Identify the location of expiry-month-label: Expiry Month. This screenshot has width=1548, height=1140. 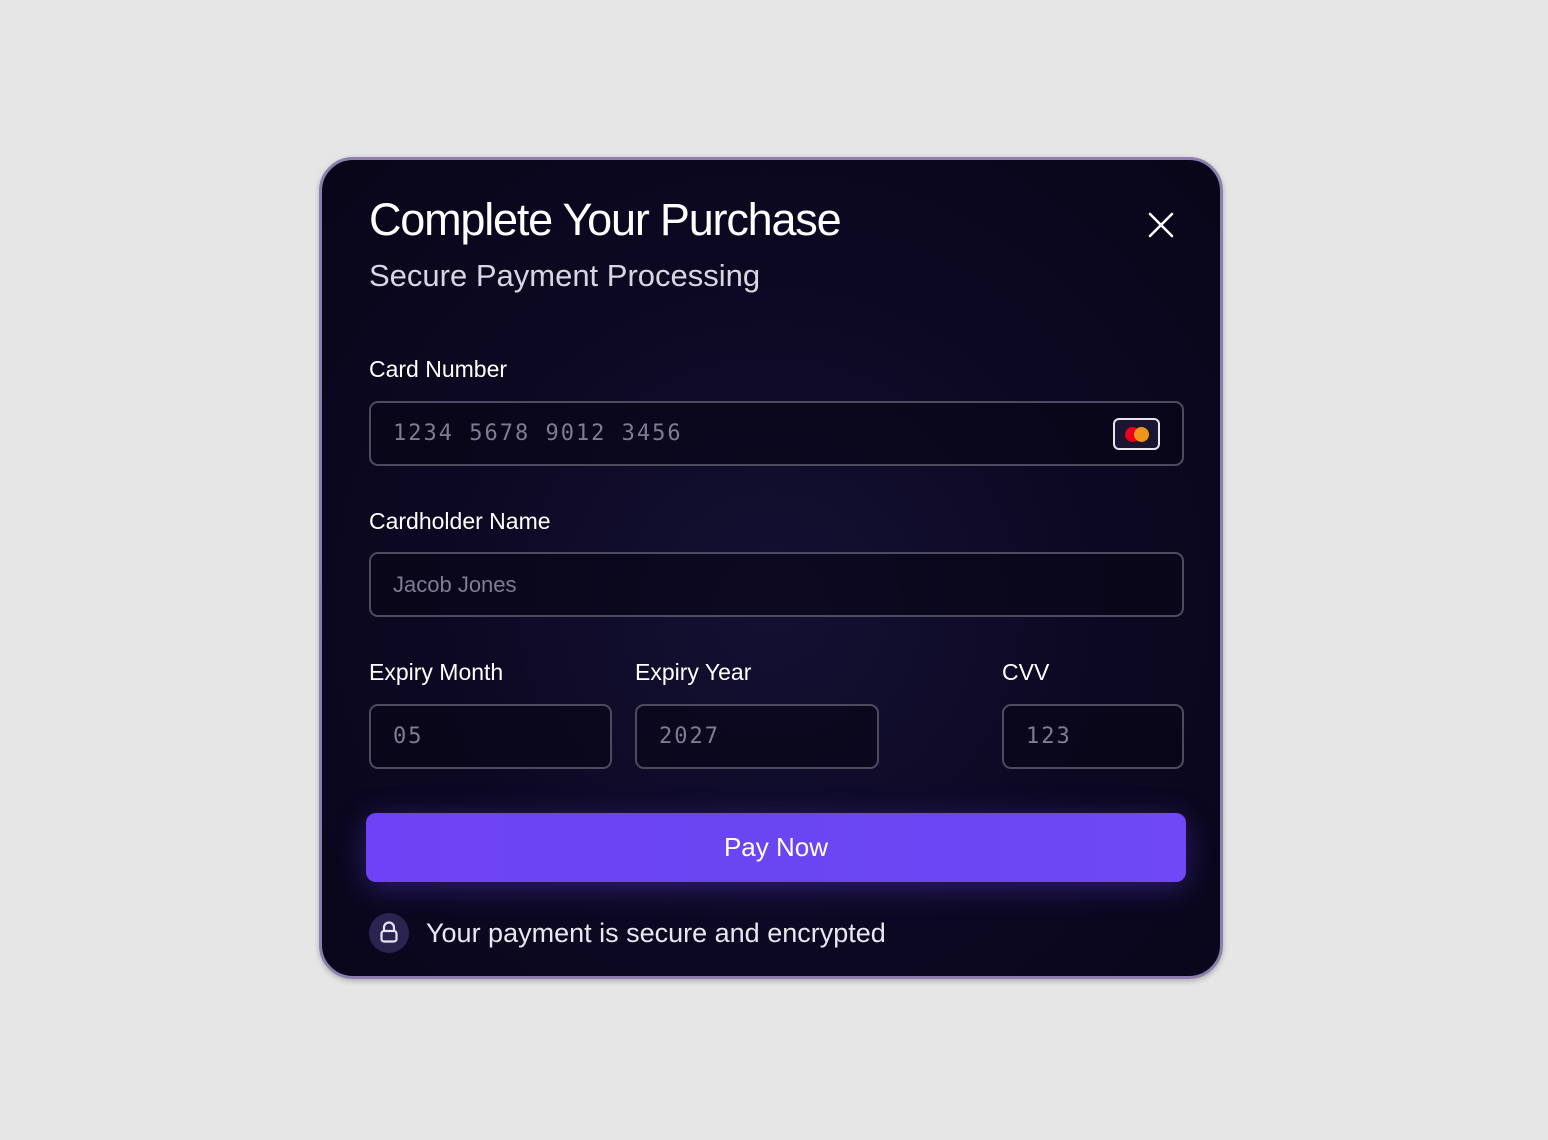
(436, 672).